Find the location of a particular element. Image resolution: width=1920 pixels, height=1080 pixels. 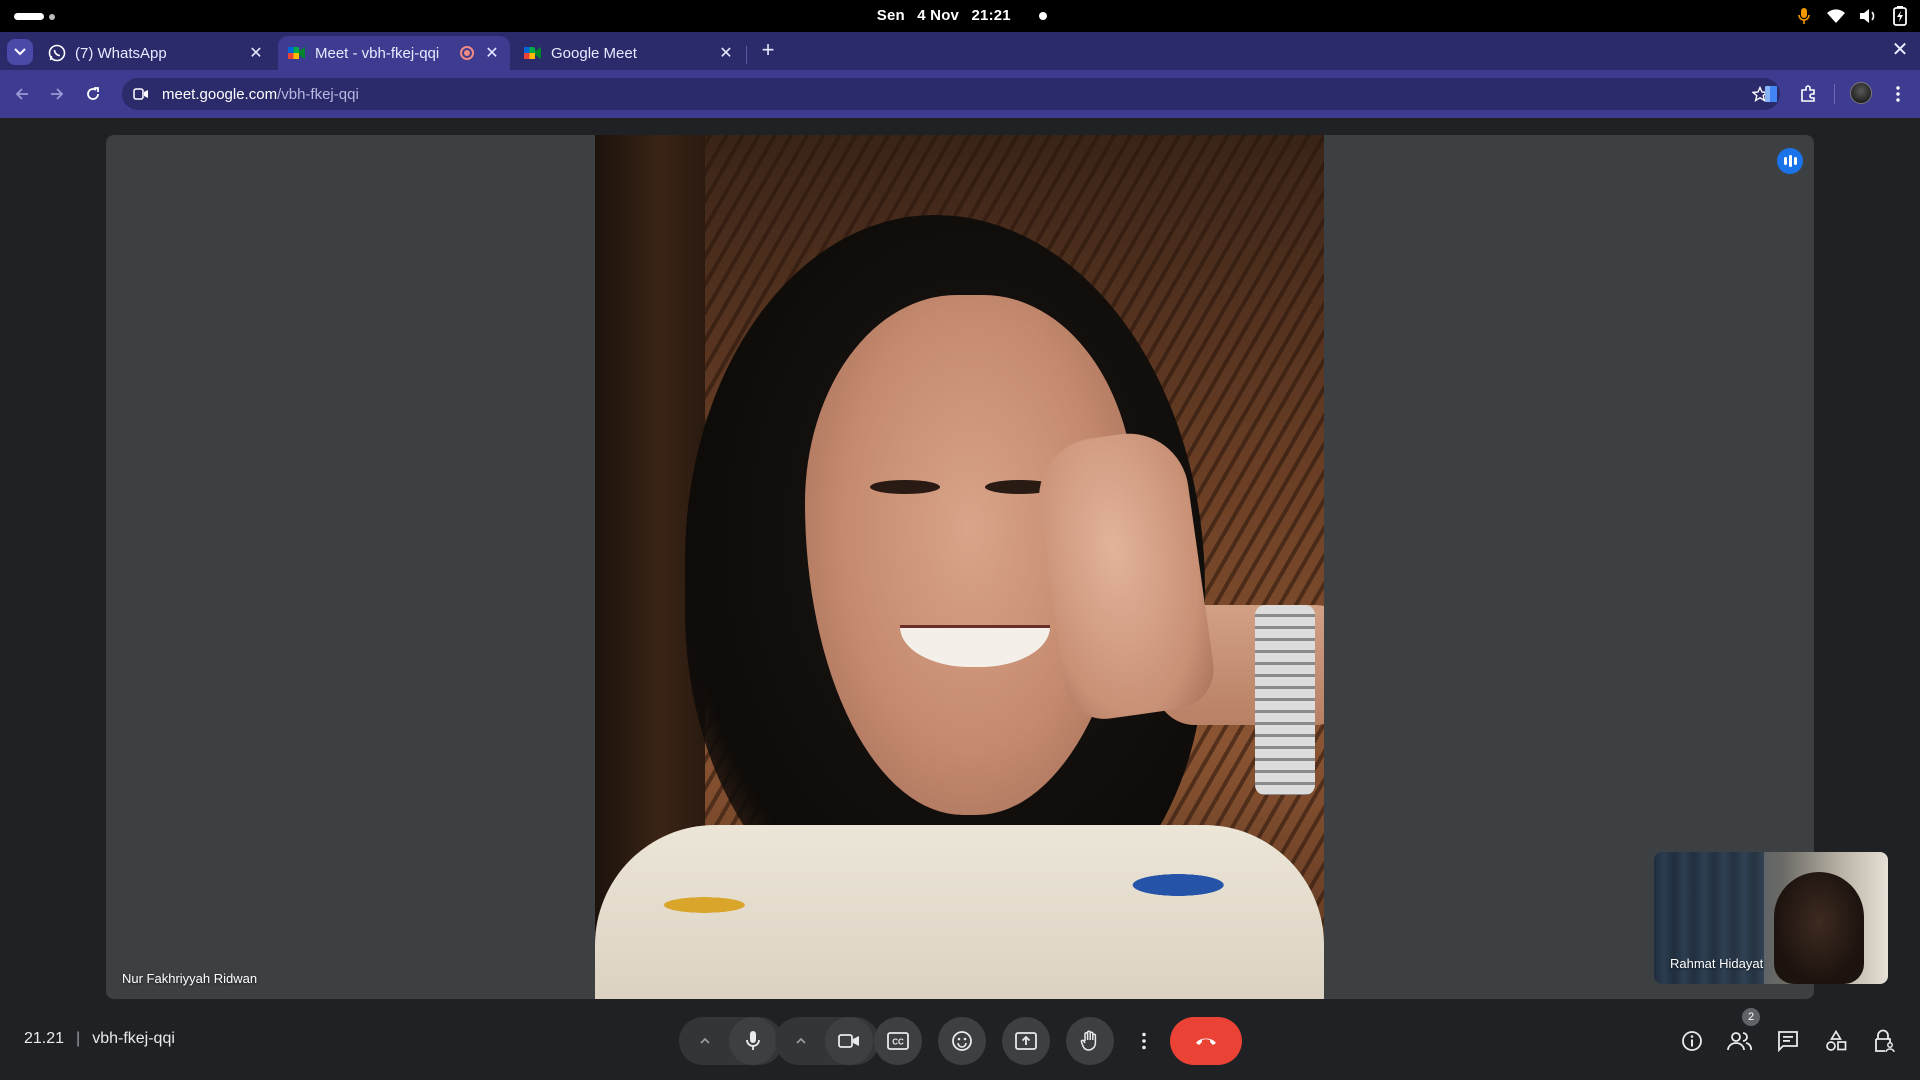

tab-title: (7) WhatsApp is located at coordinates (121, 53).